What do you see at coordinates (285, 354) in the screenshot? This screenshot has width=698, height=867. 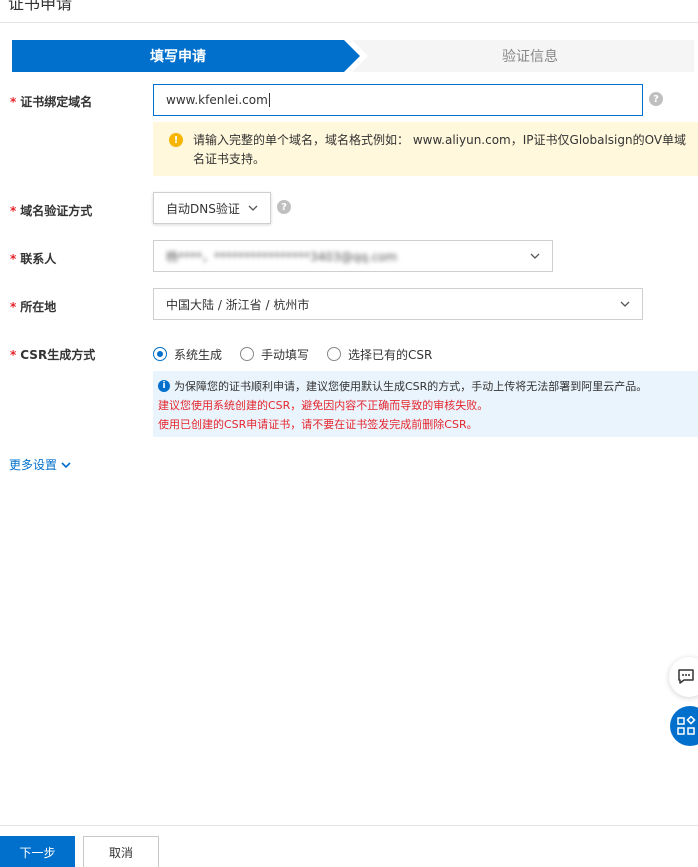 I see `radio-label: 手动填写` at bounding box center [285, 354].